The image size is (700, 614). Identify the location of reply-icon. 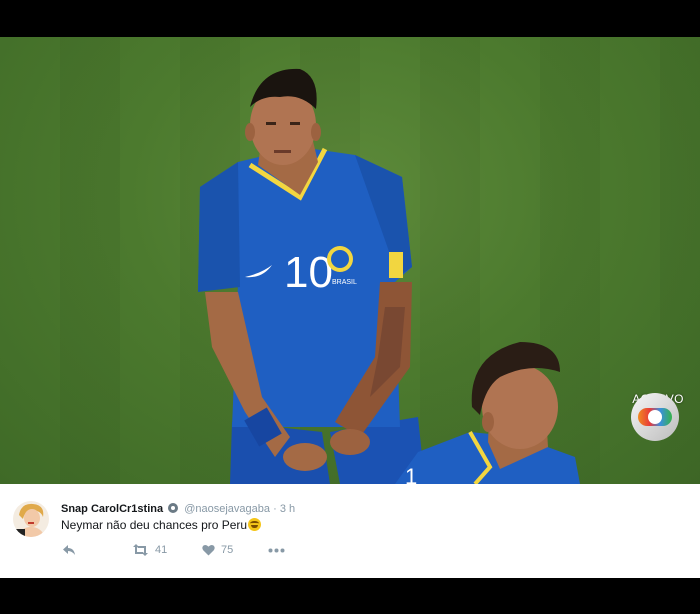
(69, 550).